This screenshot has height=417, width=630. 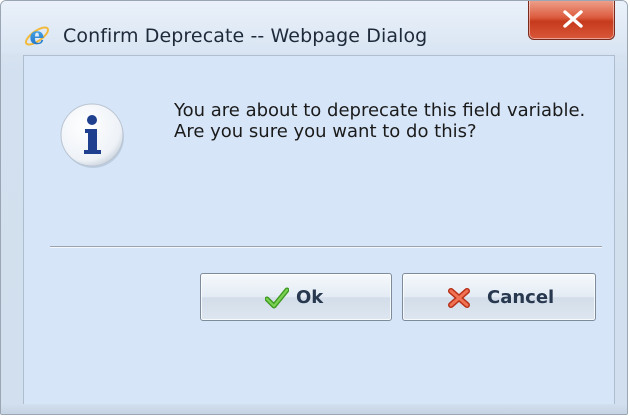 I want to click on svg-text: e, so click(x=36, y=36).